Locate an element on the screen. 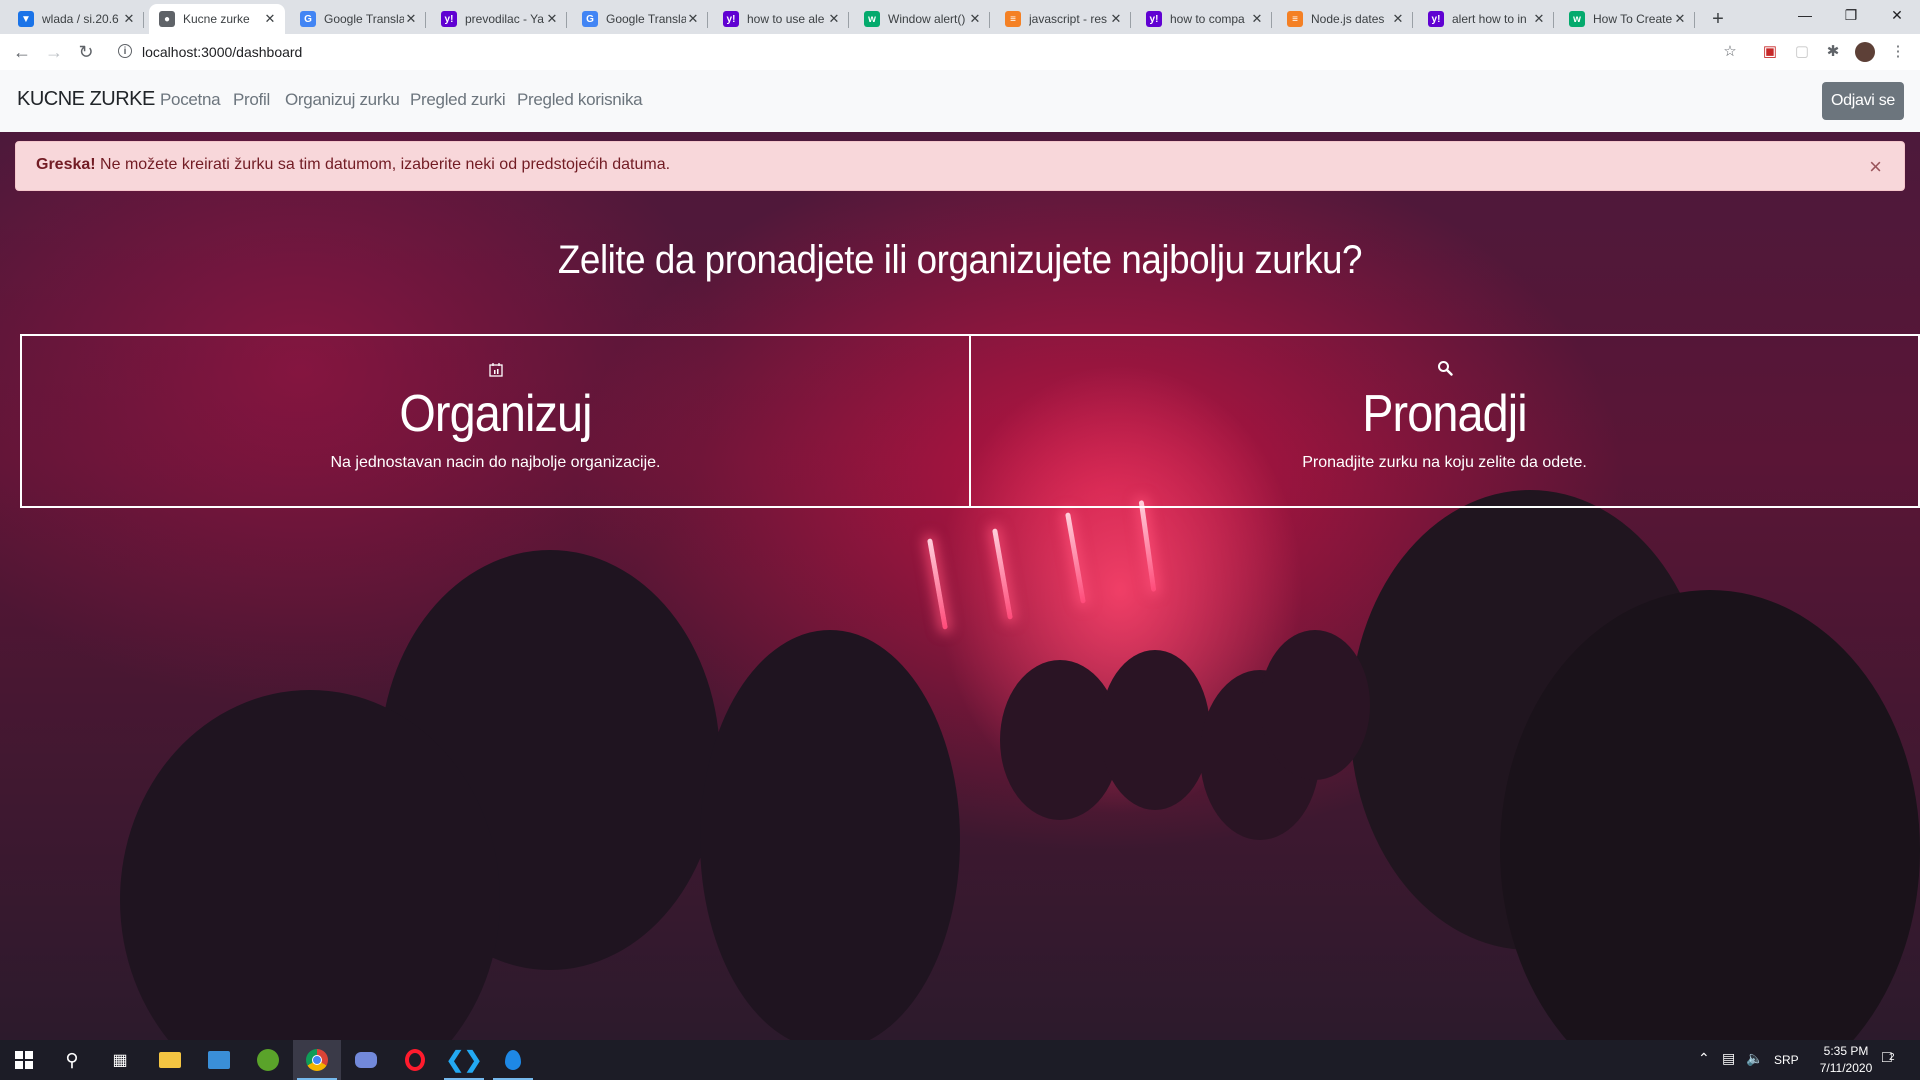  nav-link-profil: Profil is located at coordinates (251, 100).